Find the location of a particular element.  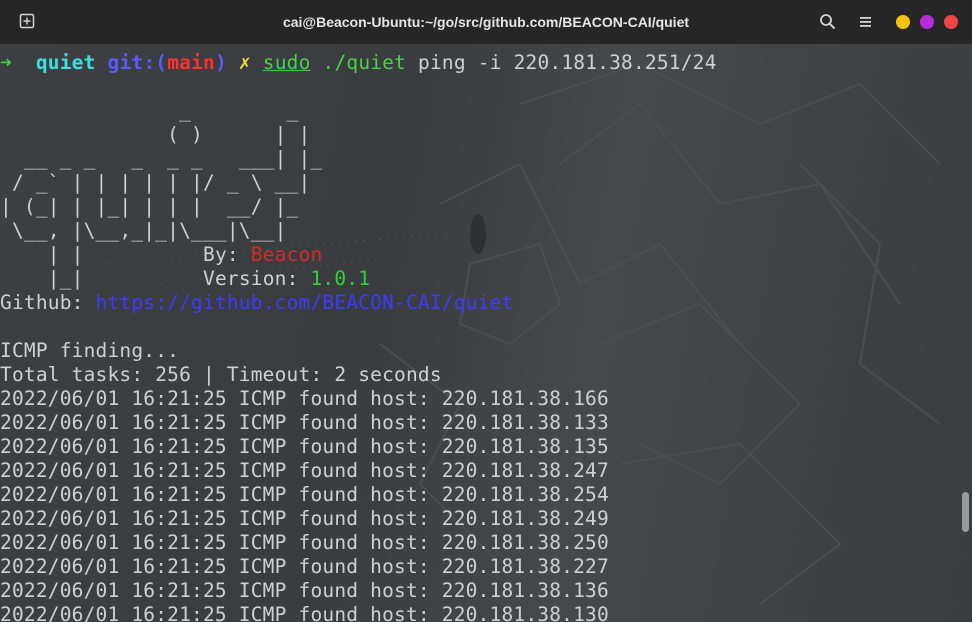

prompt-arrow: ➜ is located at coordinates (6, 62).